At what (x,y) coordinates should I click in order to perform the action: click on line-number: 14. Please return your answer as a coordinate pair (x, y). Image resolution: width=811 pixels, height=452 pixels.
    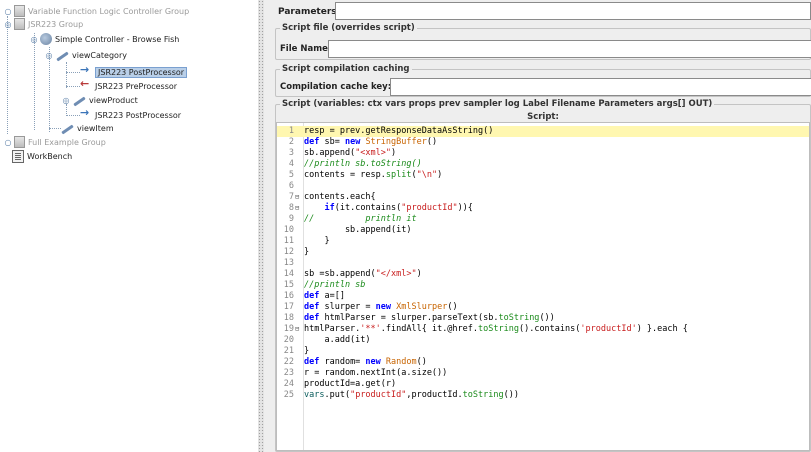
    Looking at the image, I should click on (288, 274).